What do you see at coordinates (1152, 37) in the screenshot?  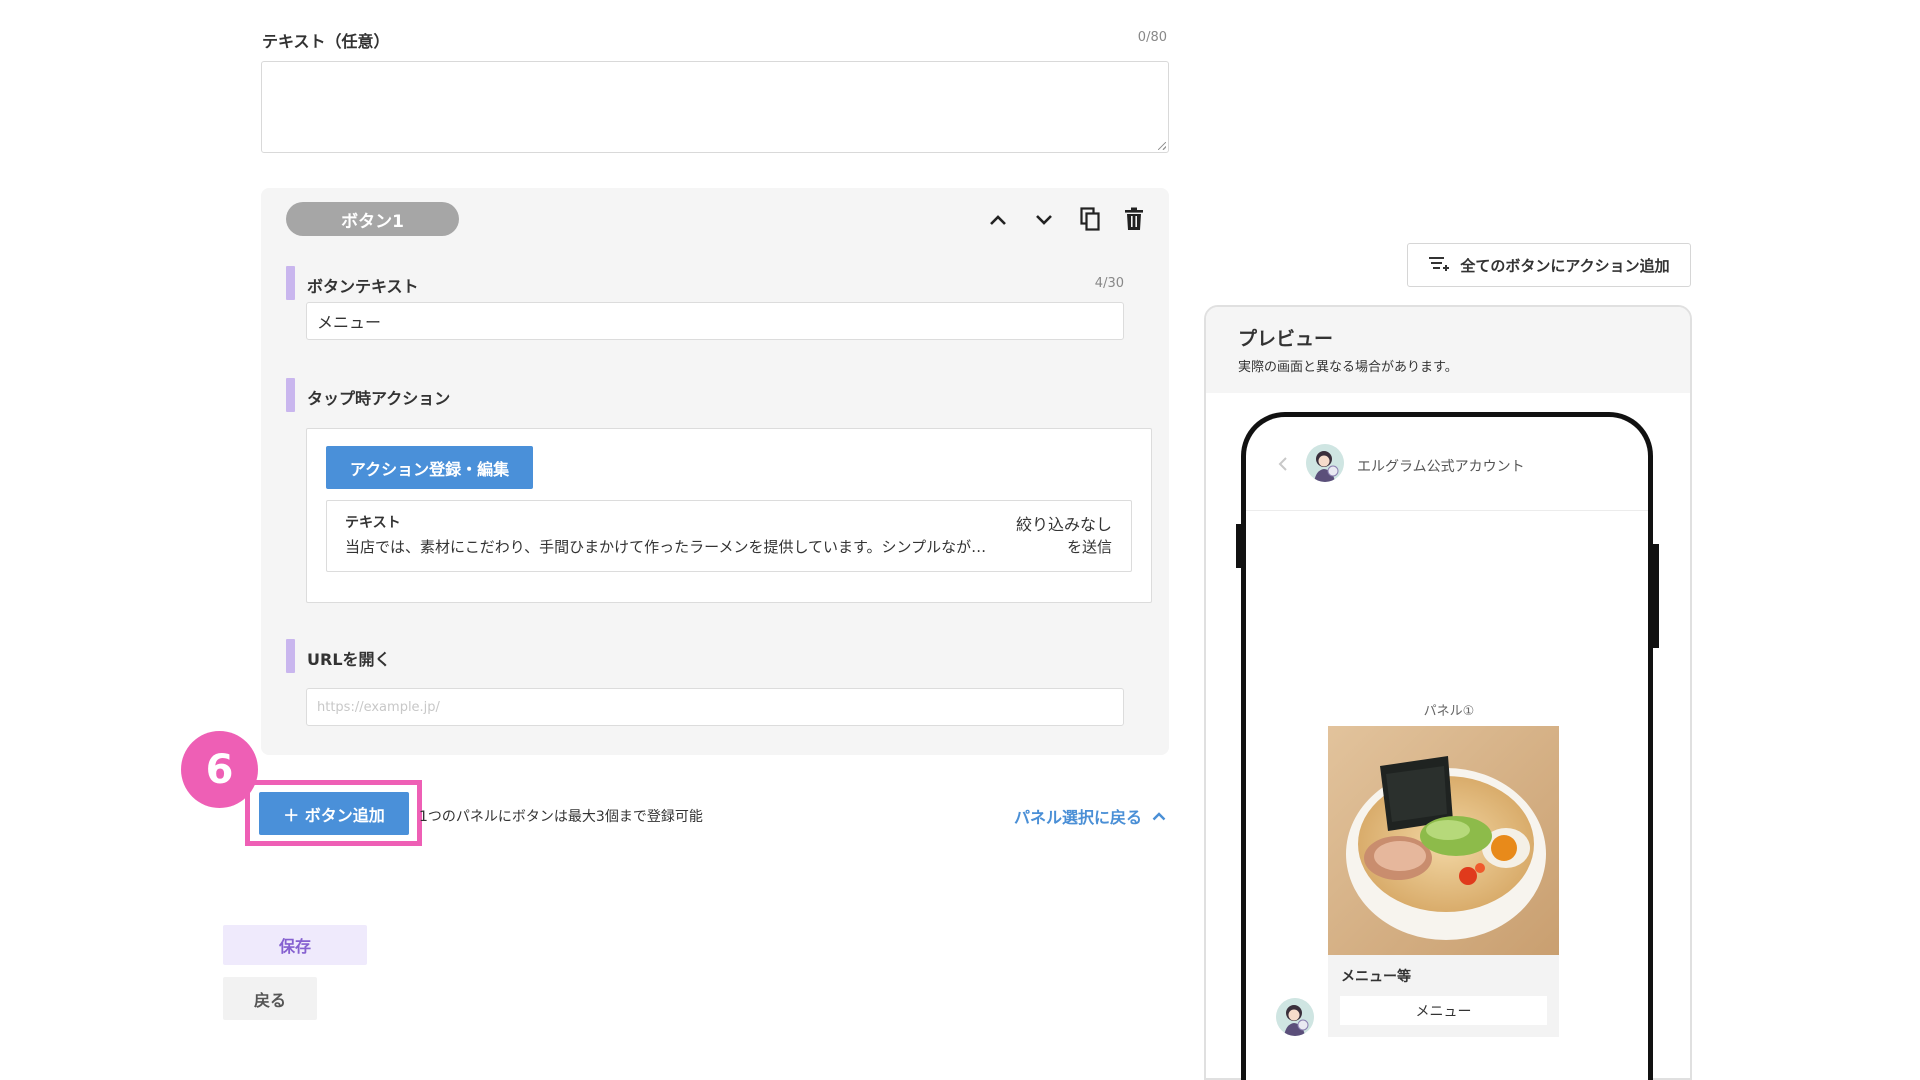 I see `text-field-counter: 0/80` at bounding box center [1152, 37].